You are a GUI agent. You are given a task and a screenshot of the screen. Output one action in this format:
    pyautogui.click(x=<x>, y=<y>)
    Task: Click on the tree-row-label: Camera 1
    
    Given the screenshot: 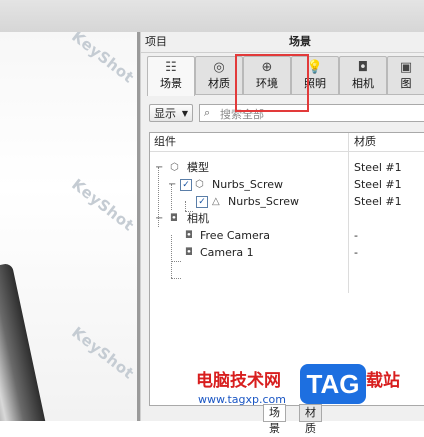 What is the action you would take?
    pyautogui.click(x=227, y=252)
    